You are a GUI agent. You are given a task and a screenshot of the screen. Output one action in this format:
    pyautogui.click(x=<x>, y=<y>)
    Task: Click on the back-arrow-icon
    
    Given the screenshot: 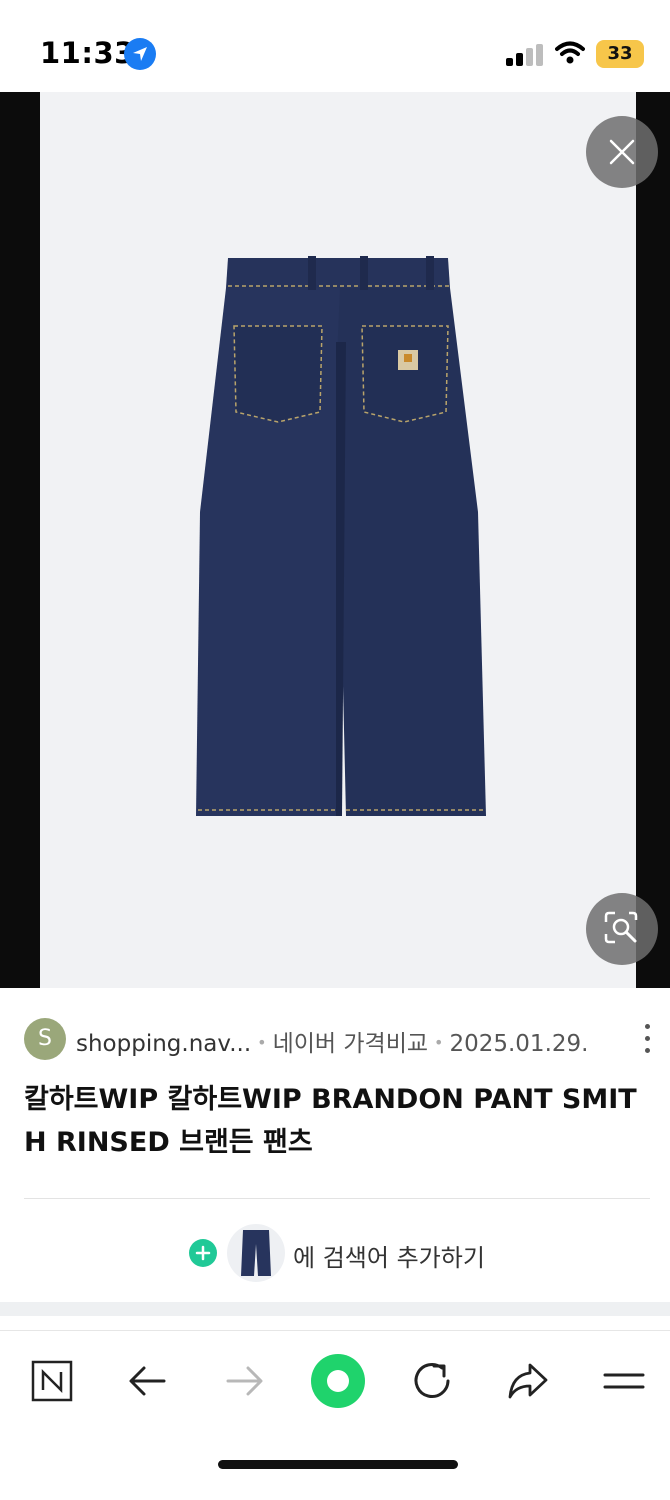 What is the action you would take?
    pyautogui.click(x=147, y=1381)
    